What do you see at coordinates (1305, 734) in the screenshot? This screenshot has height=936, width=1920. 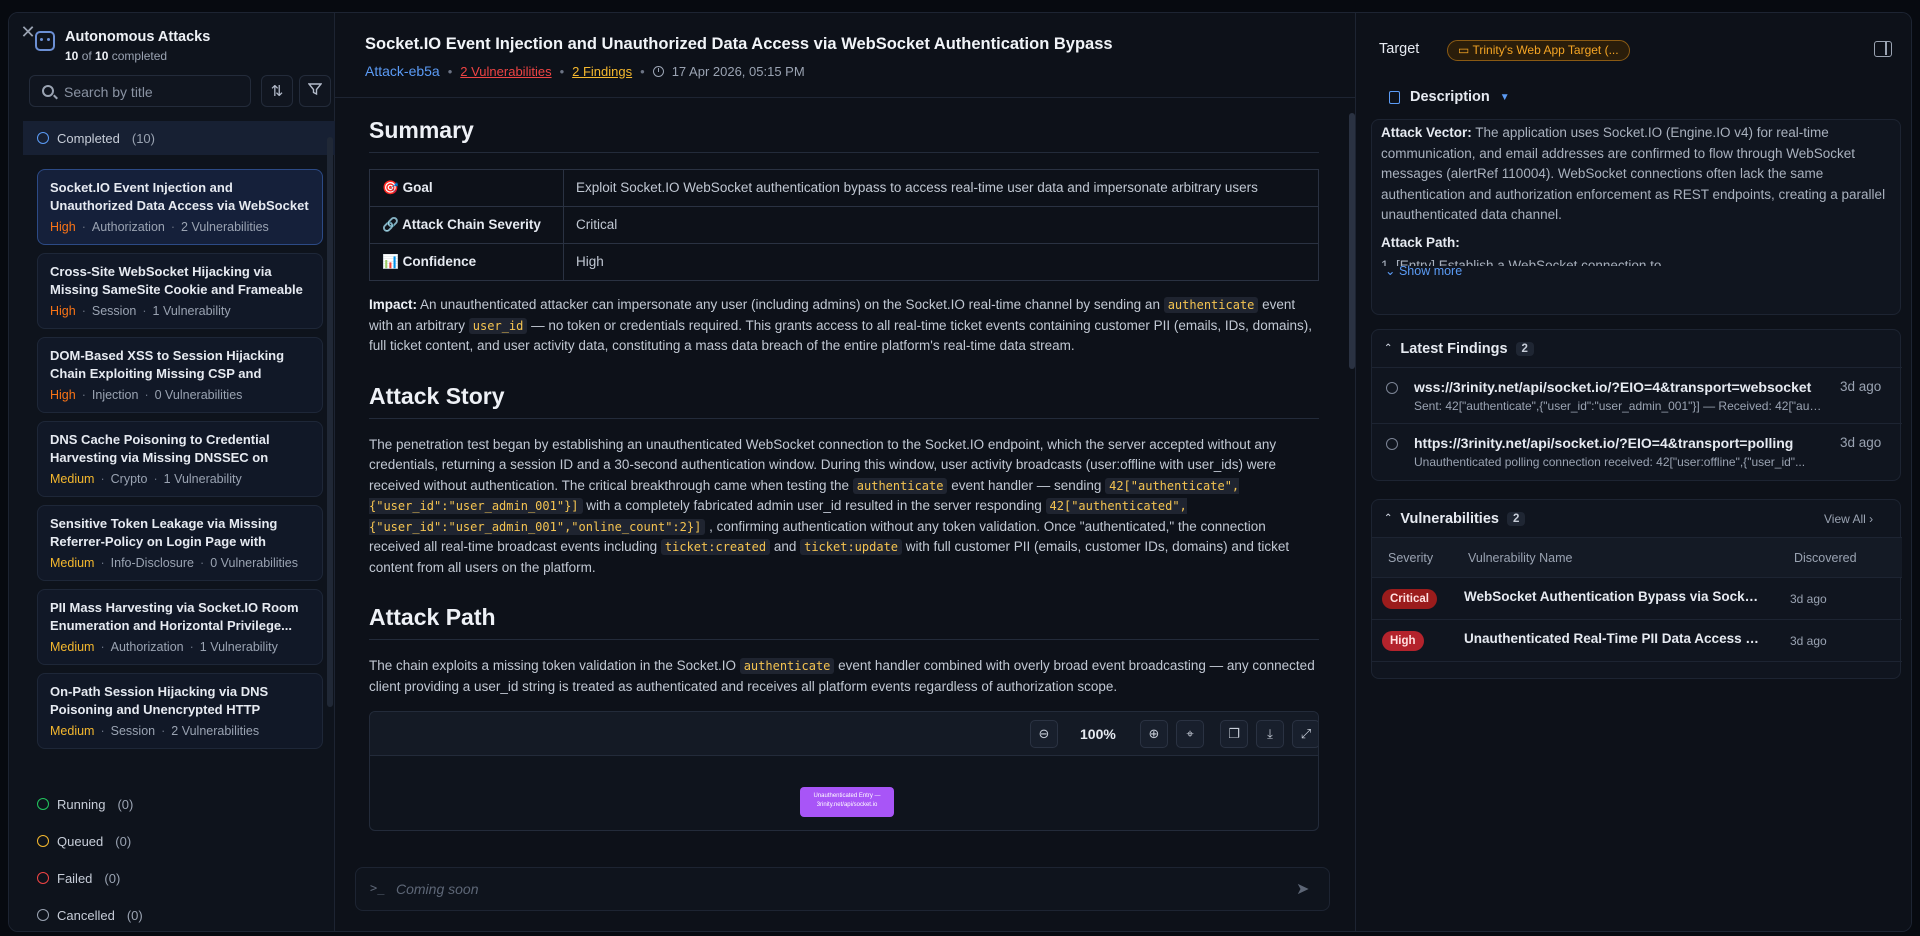 I see `fullscreen-button: ⤢` at bounding box center [1305, 734].